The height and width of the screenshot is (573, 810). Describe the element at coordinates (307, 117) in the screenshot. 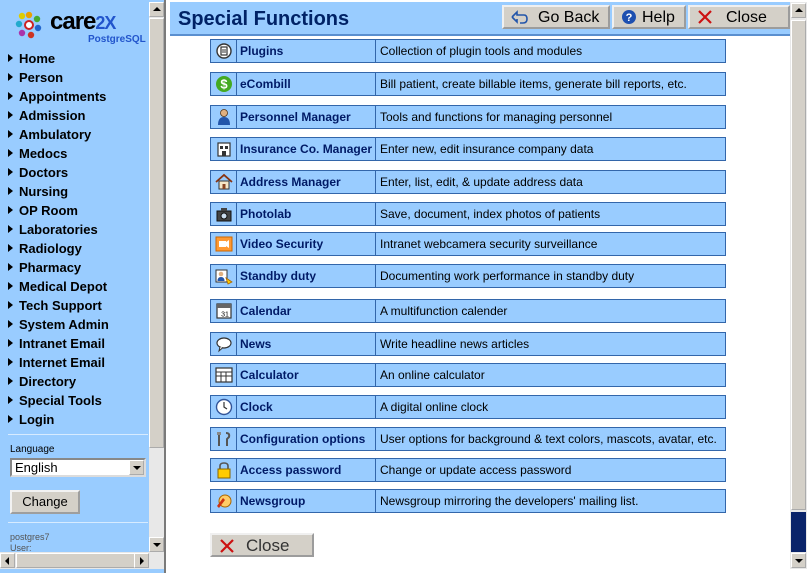

I see `function-link: Personnel Manager` at that location.